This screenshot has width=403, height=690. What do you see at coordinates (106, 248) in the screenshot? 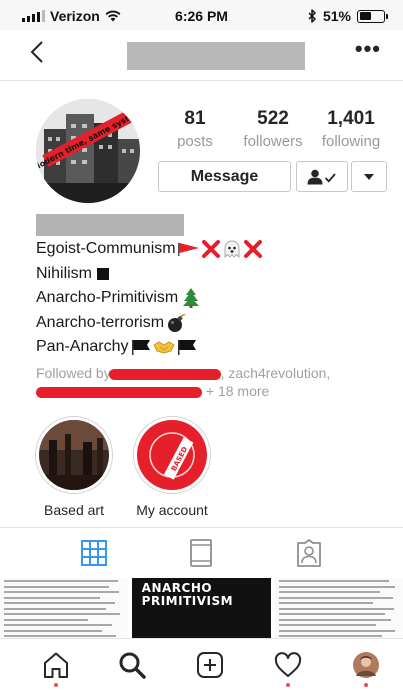
I see `bio-text-egoist-communism: Egoist-Communism` at bounding box center [106, 248].